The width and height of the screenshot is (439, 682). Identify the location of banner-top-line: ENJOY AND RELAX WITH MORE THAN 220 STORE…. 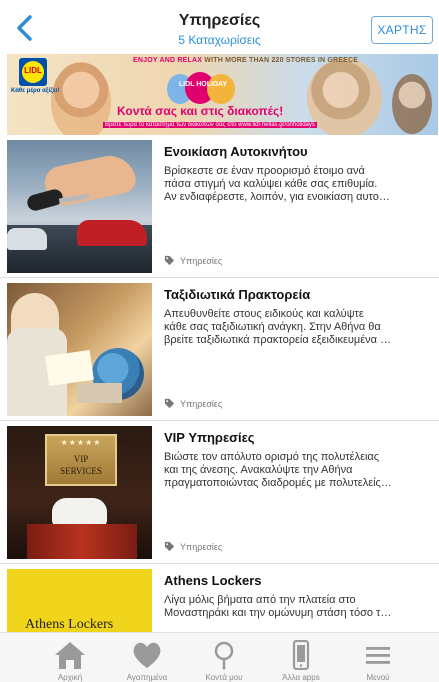
(246, 60).